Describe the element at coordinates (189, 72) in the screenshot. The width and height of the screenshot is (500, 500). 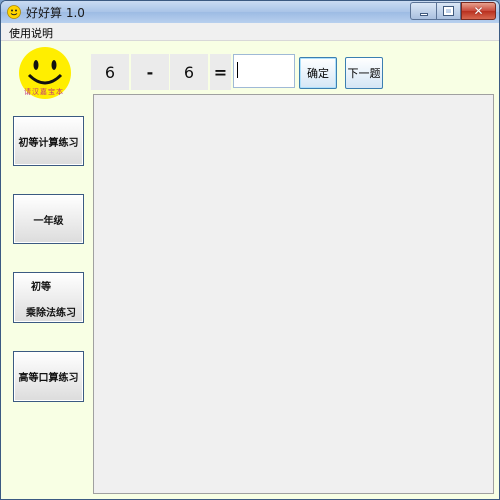
I see `operand-2: 6` at that location.